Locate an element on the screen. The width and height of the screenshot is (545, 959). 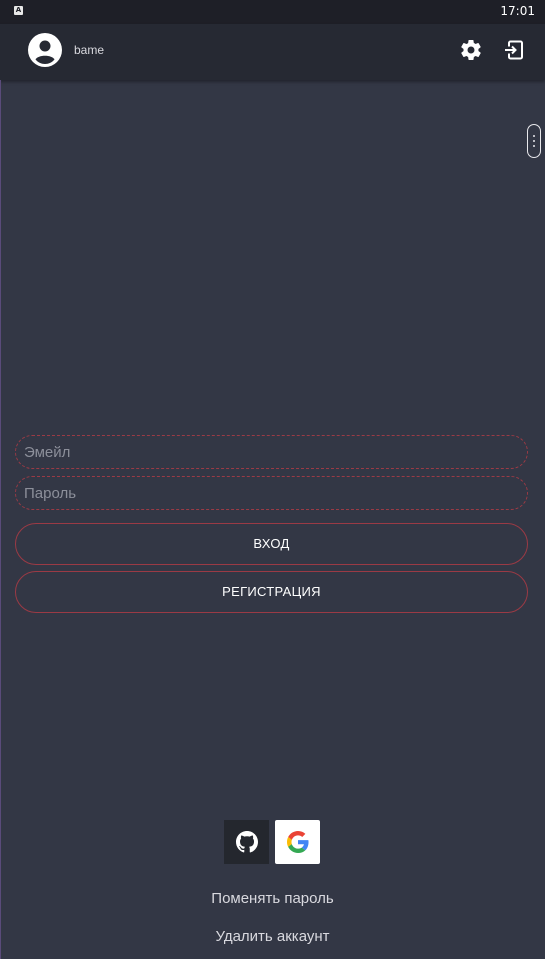
login-button: ВХОД is located at coordinates (271, 544).